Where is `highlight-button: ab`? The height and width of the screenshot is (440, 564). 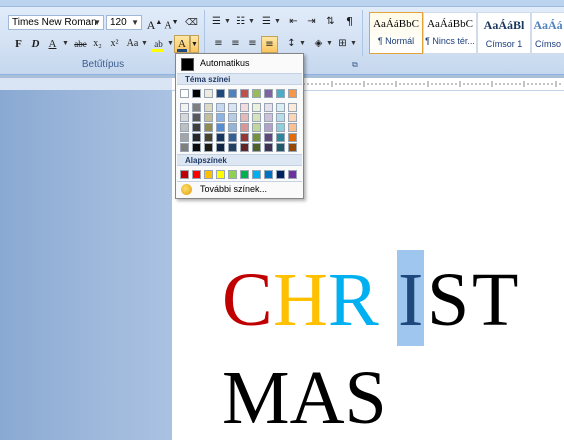
highlight-button: ab is located at coordinates (158, 44).